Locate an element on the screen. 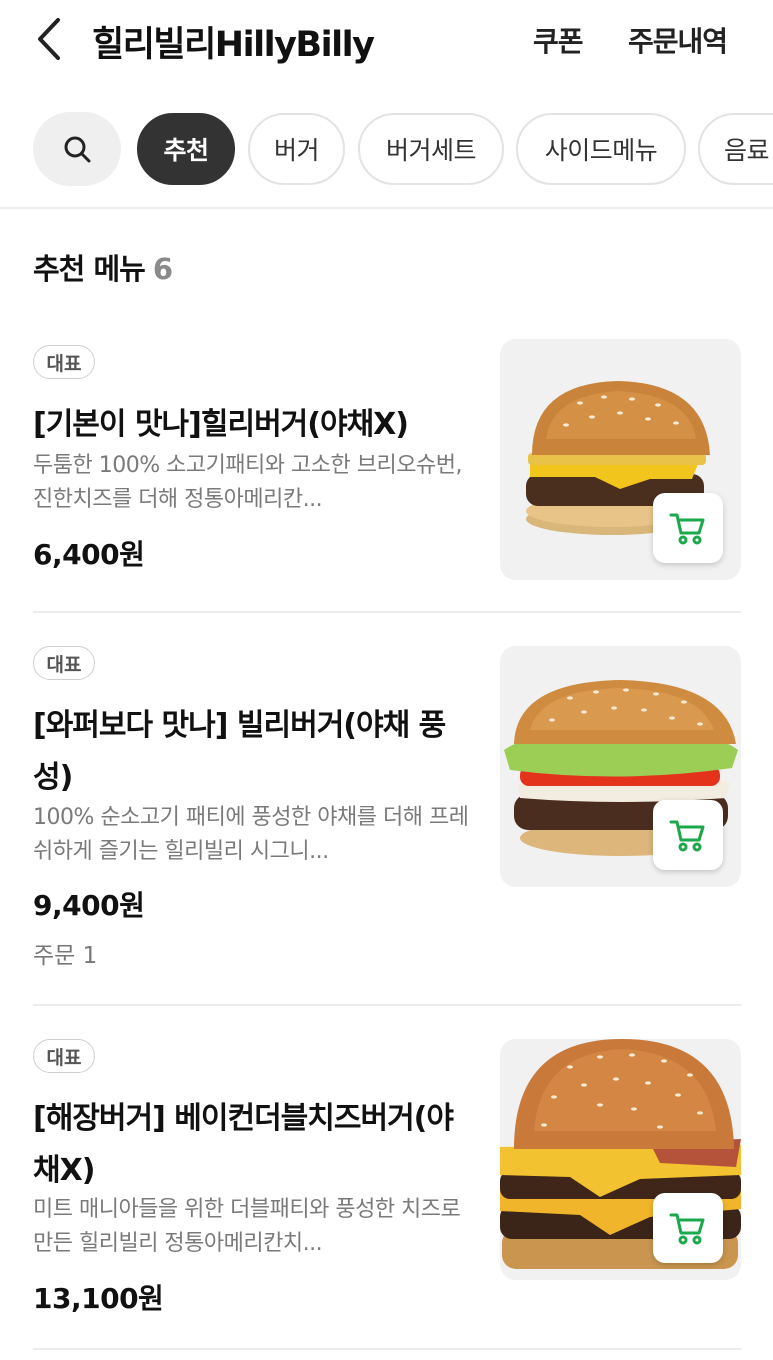 The height and width of the screenshot is (1360, 773). tab-burger-set: 버거세트 is located at coordinates (431, 149).